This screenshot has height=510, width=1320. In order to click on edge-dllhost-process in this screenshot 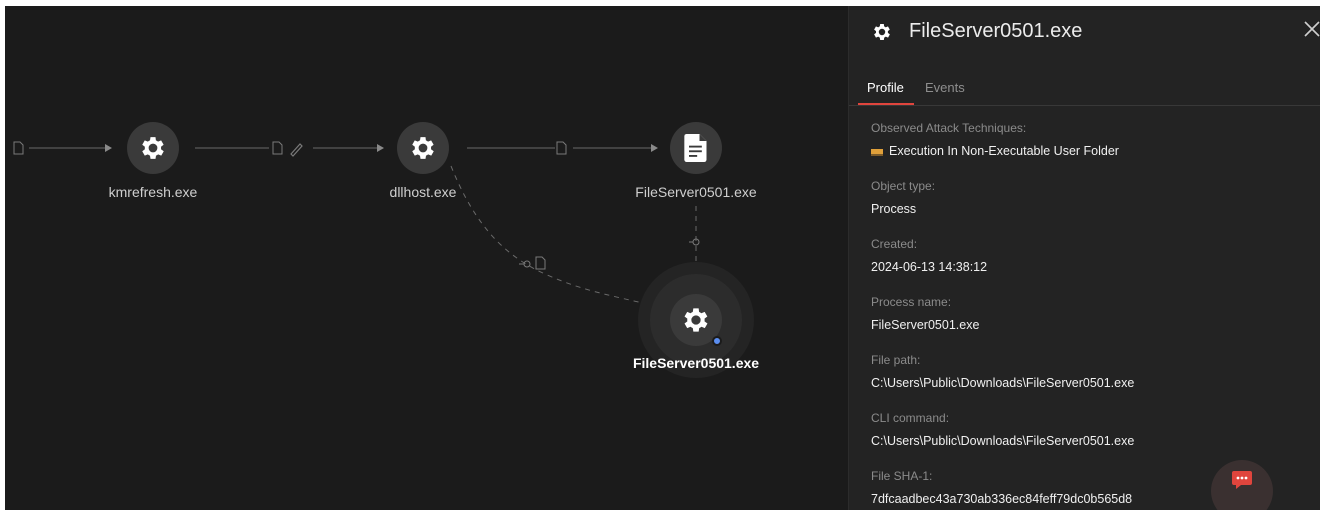, I will do `click(553, 236)`.